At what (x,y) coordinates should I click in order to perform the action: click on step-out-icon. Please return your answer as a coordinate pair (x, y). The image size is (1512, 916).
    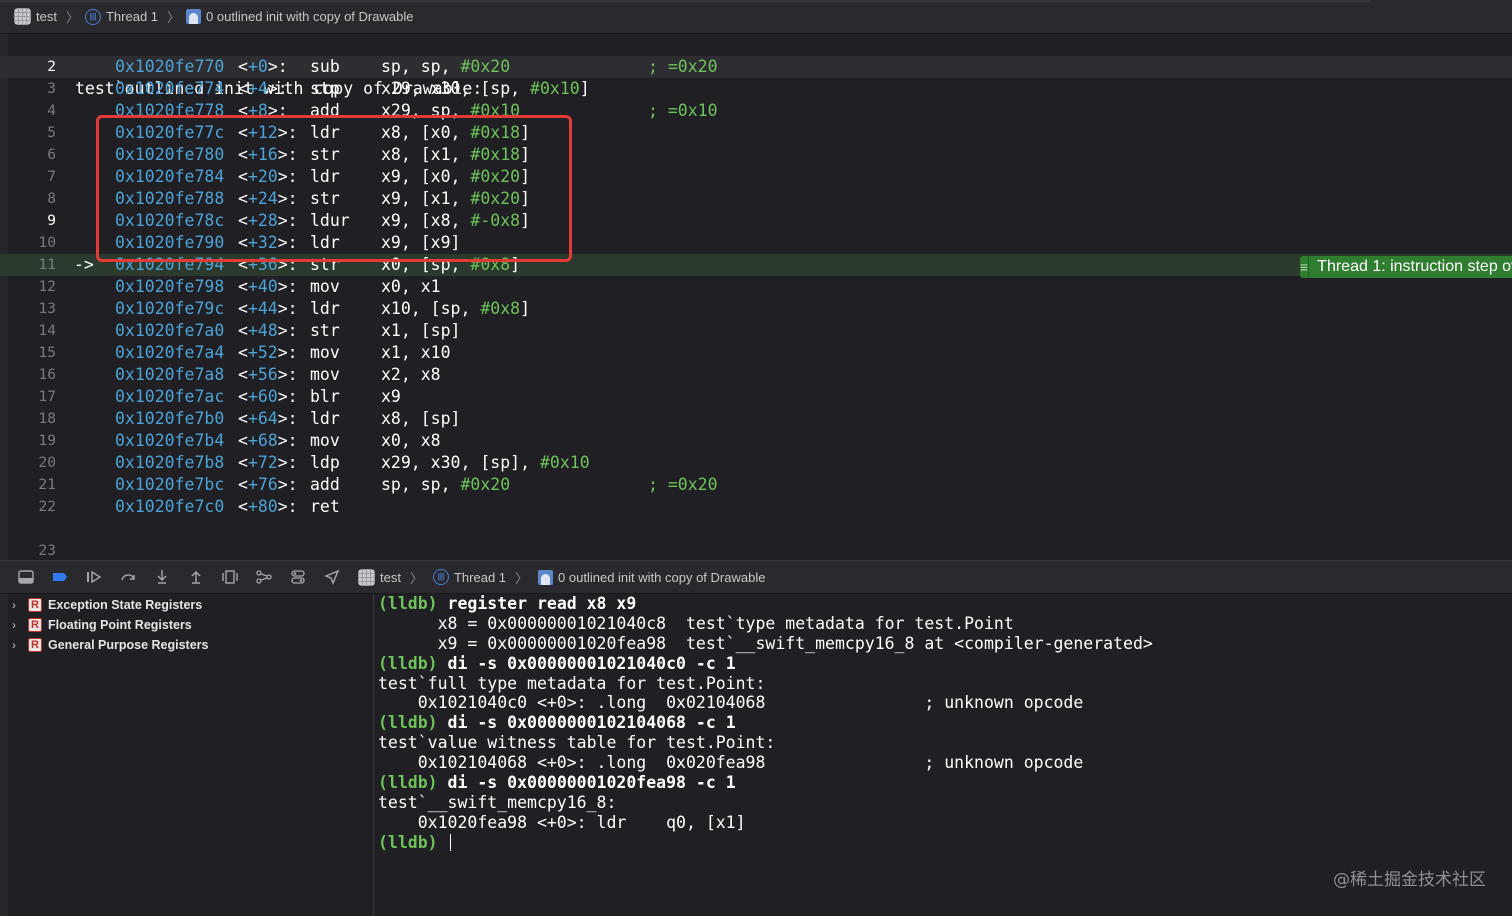
    Looking at the image, I should click on (196, 577).